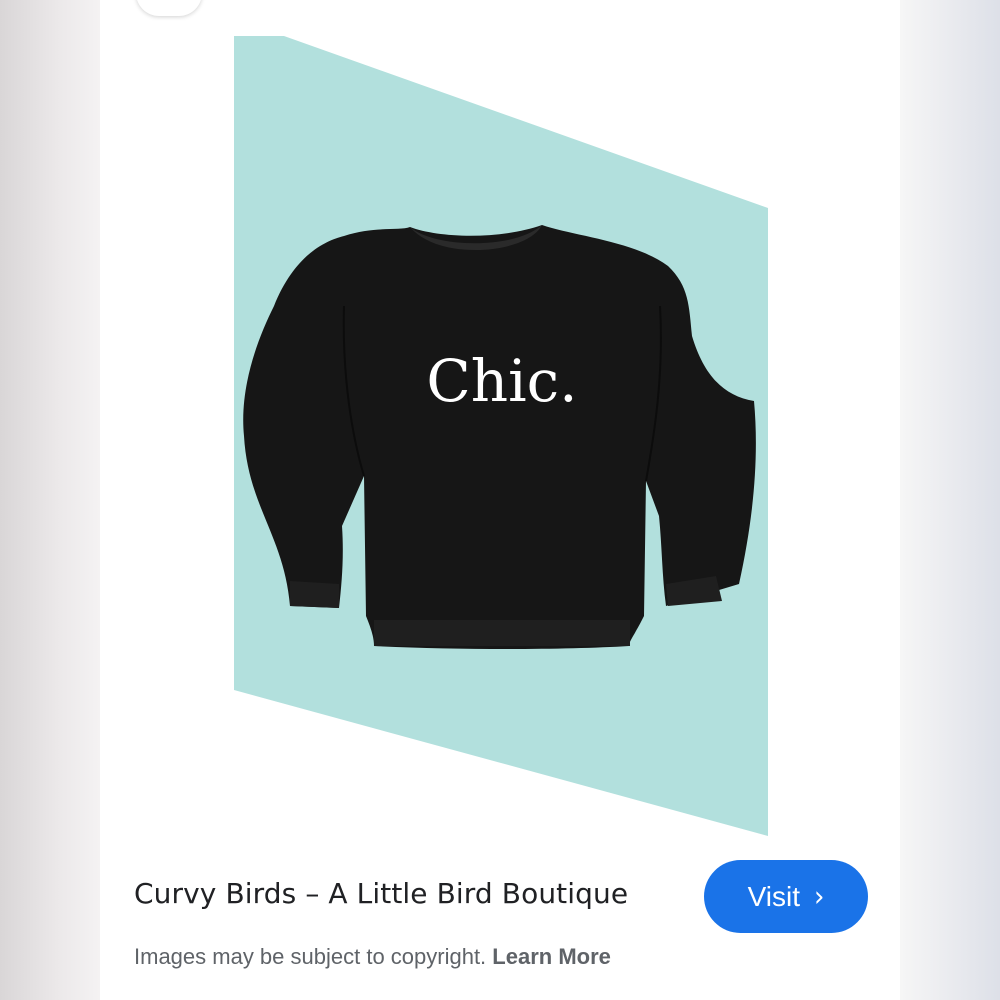  I want to click on left-cuff, so click(314, 594).